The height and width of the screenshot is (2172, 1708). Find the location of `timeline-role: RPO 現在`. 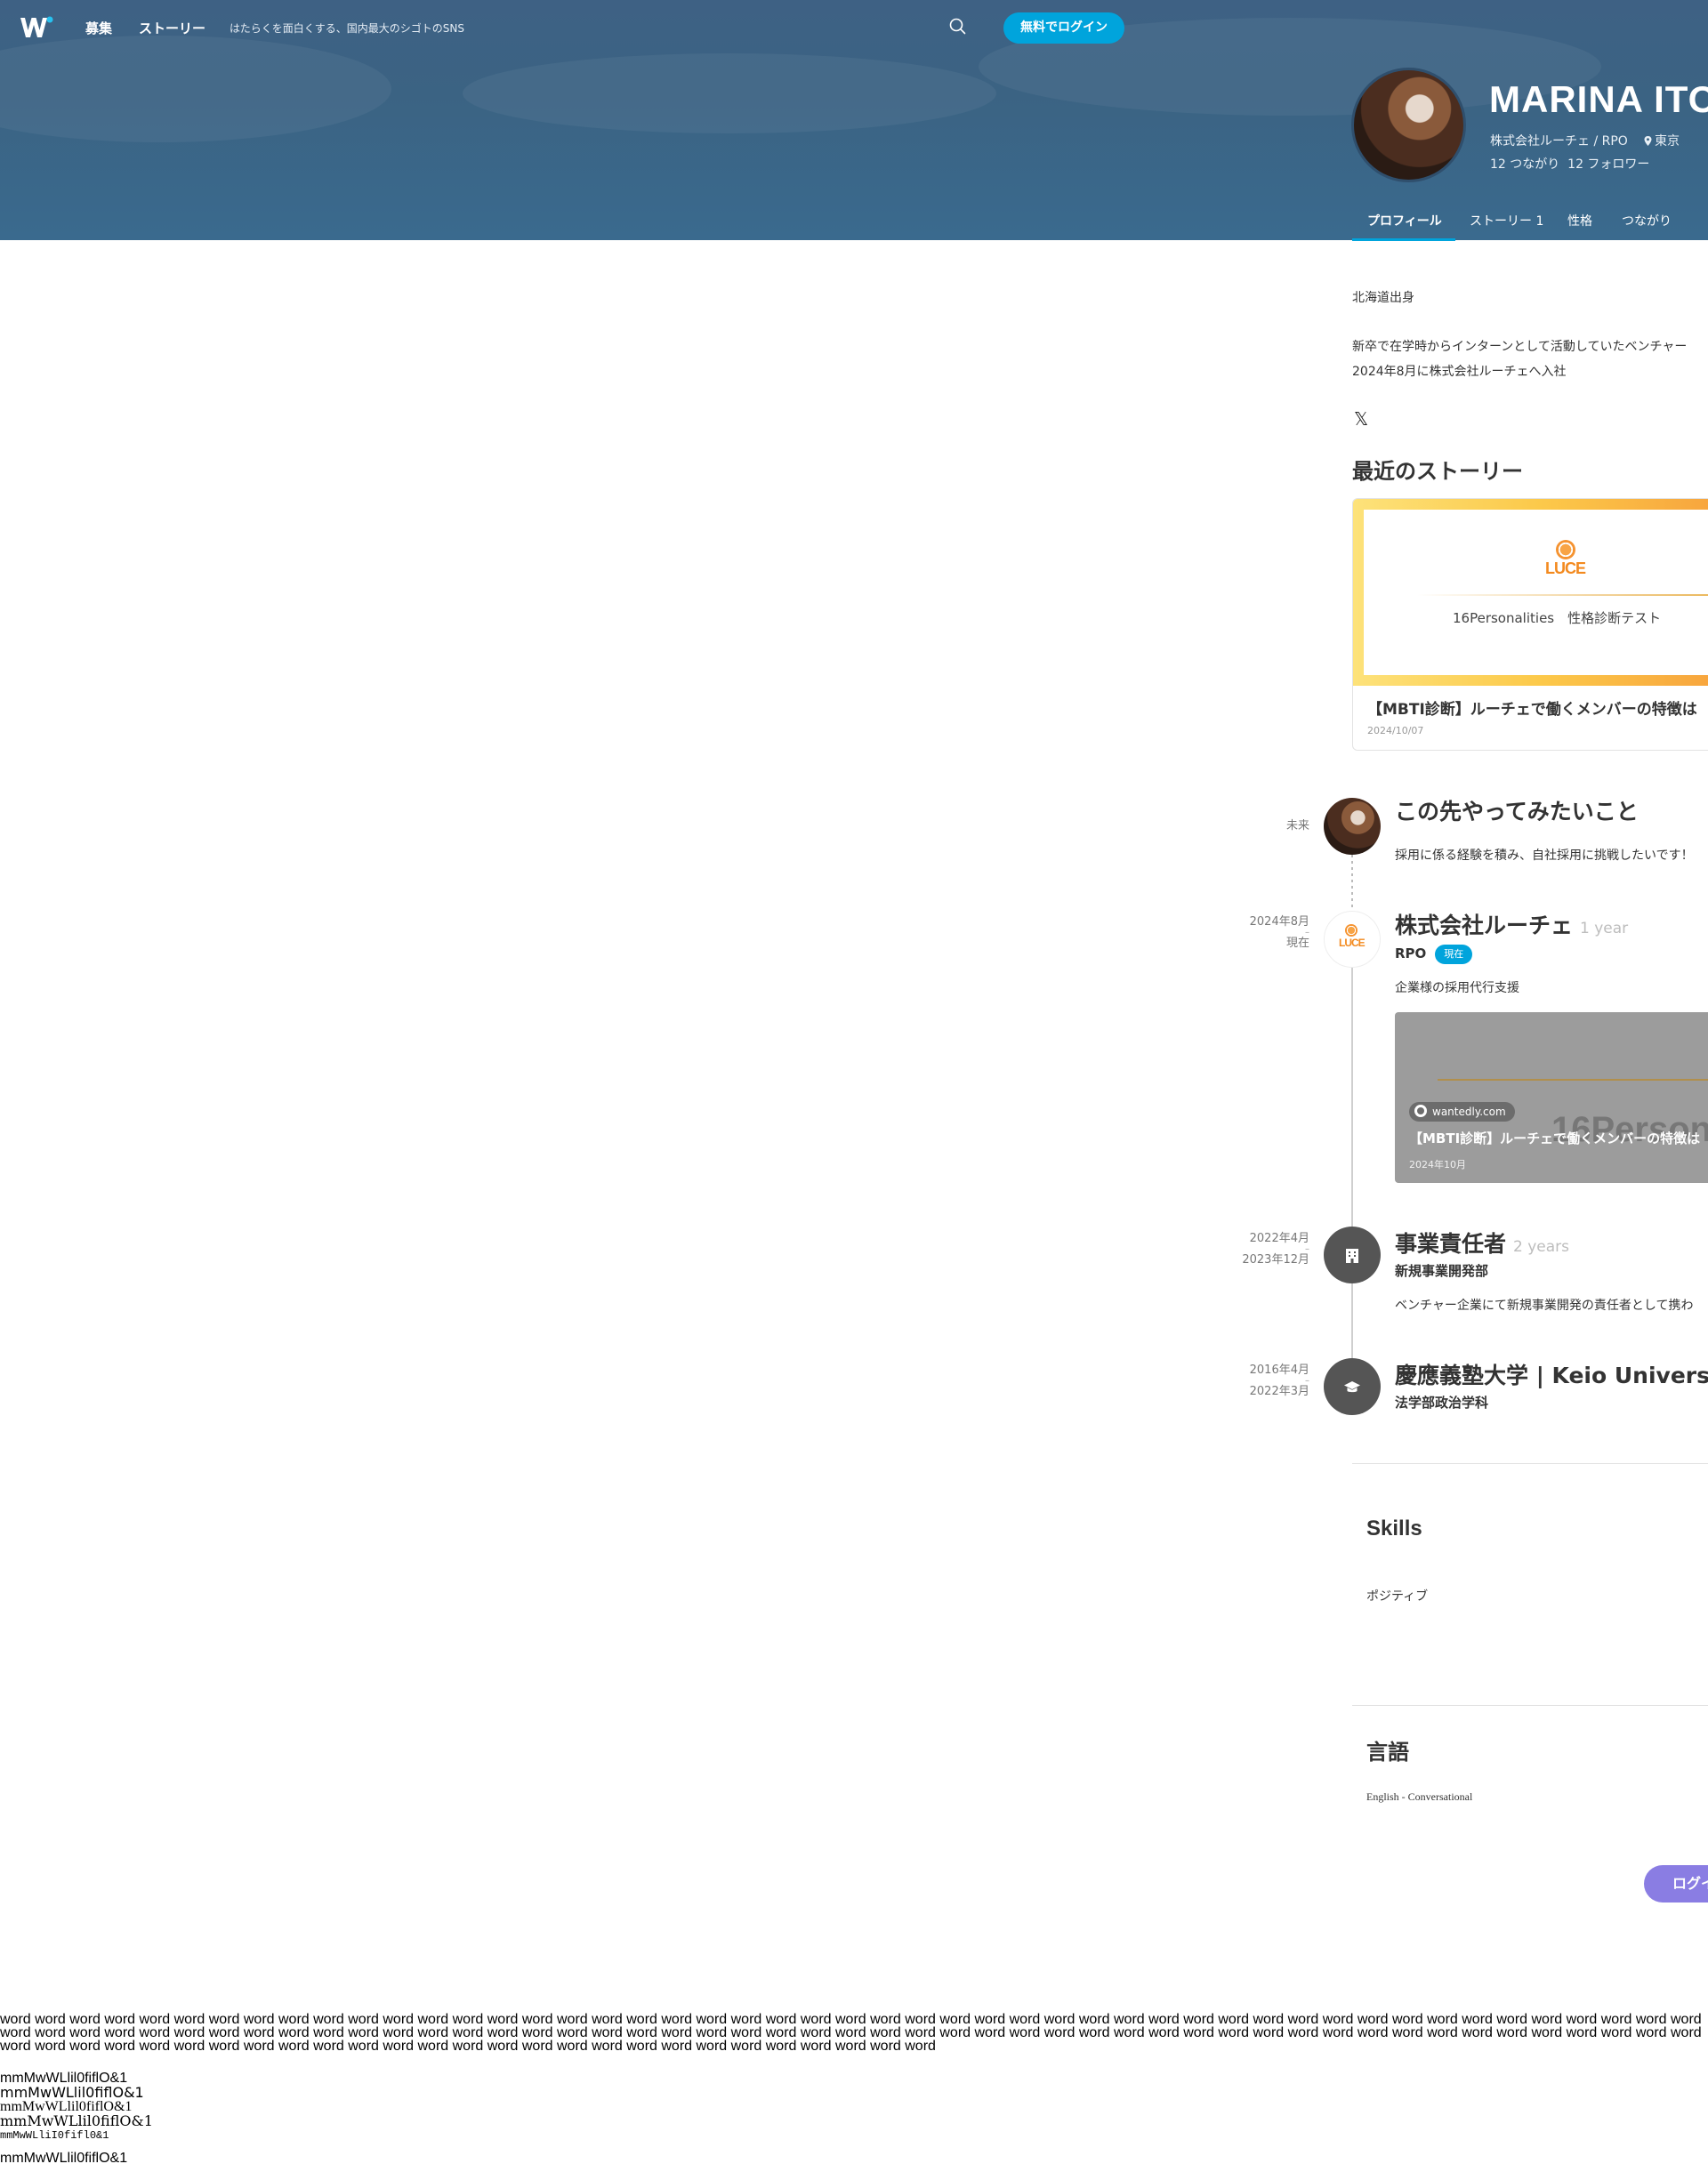

timeline-role: RPO 現在 is located at coordinates (1434, 954).